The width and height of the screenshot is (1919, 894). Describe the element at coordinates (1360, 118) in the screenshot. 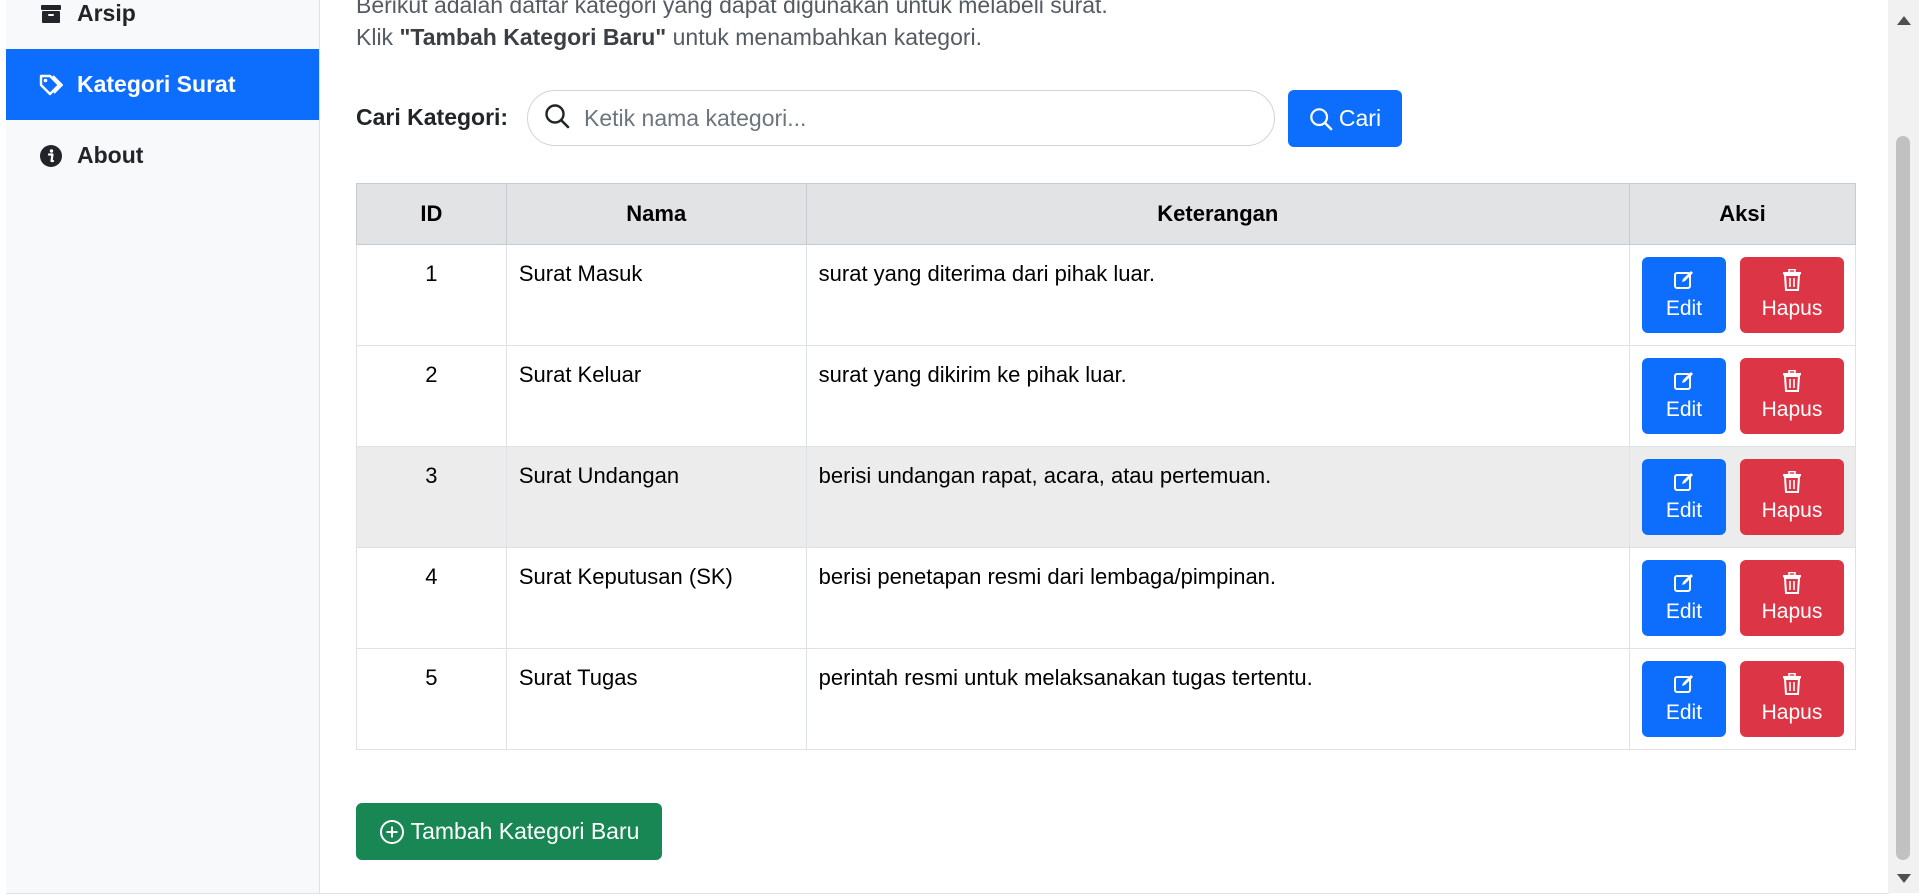

I see `search-button-label: Cari` at that location.